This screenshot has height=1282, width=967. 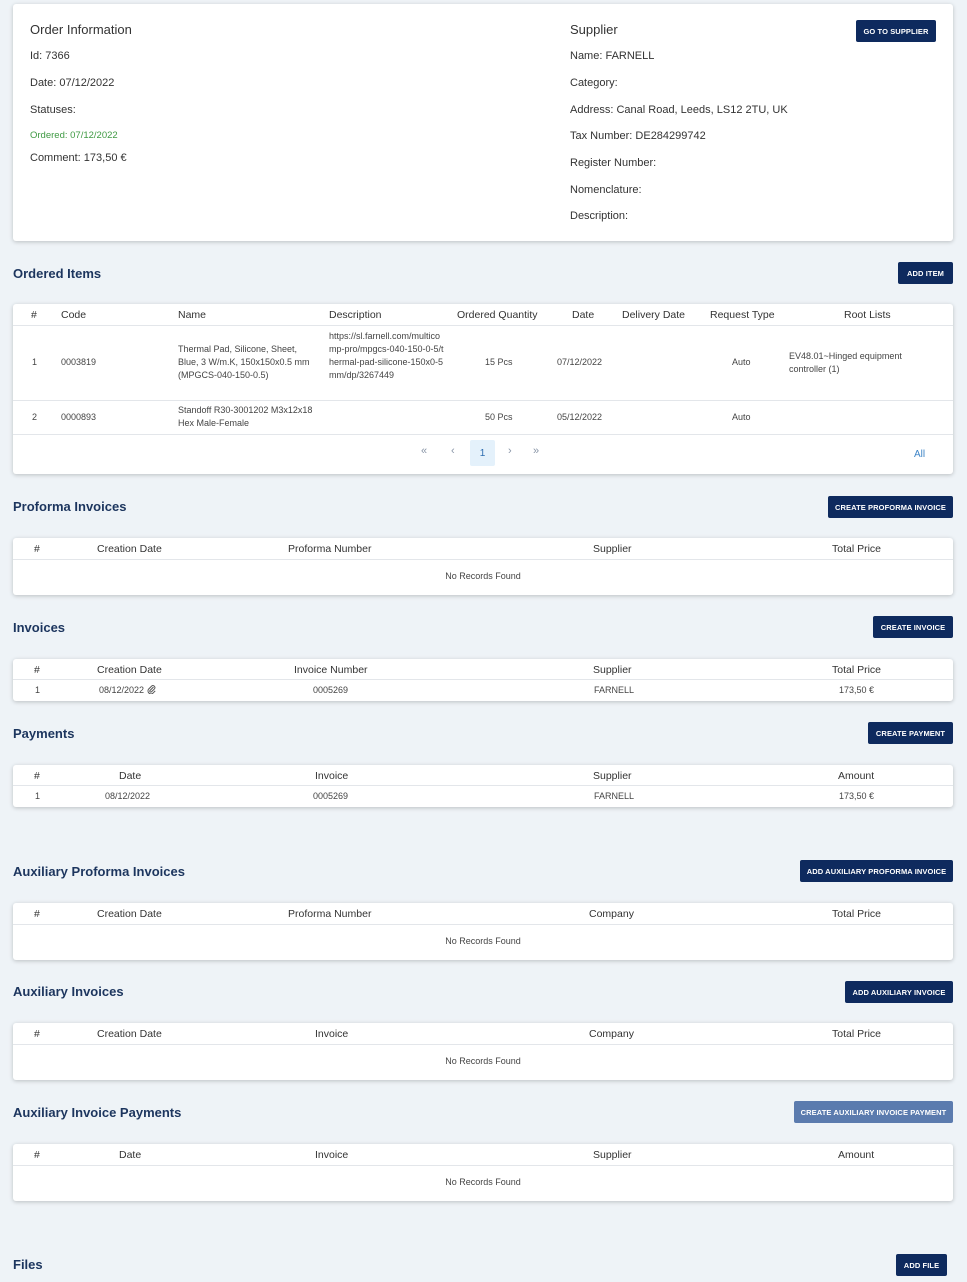 What do you see at coordinates (35, 362) in the screenshot?
I see `item-row-1-num: 1` at bounding box center [35, 362].